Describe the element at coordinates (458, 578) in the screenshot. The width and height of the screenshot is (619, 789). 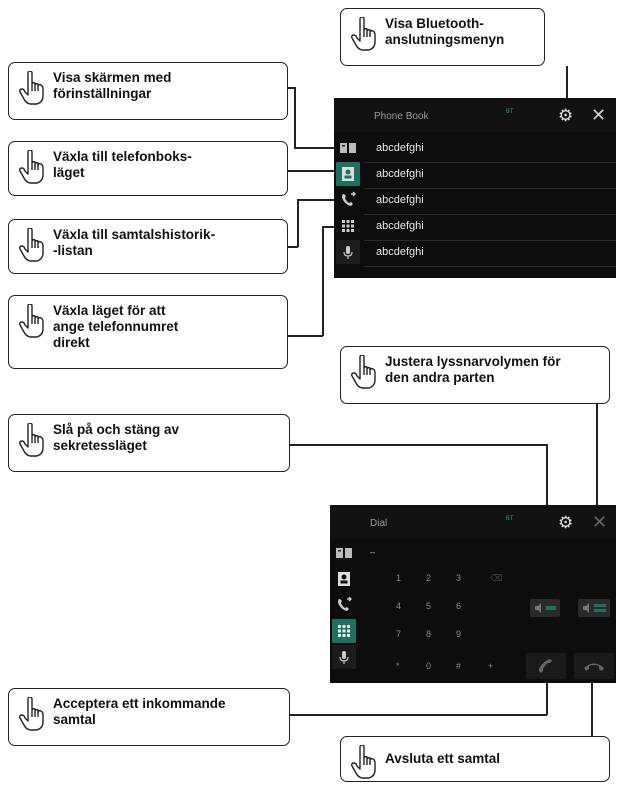
I see `keypad-key: 3` at that location.